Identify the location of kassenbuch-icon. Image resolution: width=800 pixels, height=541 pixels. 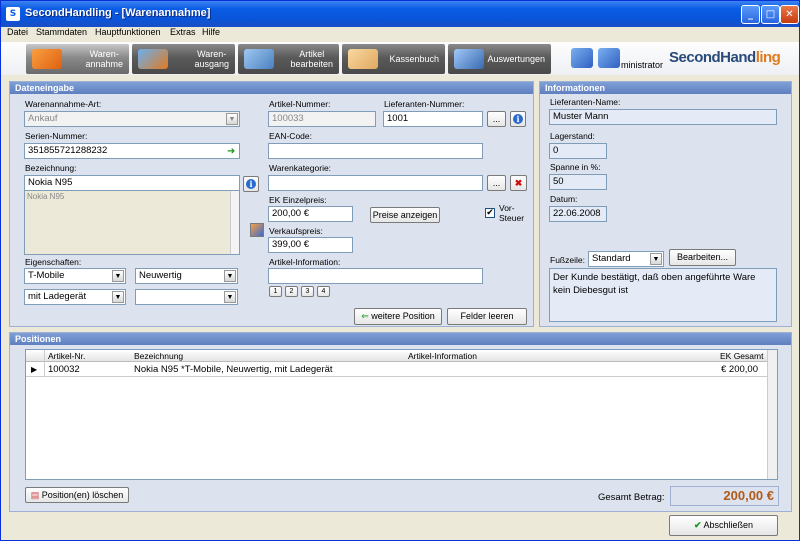
(363, 59).